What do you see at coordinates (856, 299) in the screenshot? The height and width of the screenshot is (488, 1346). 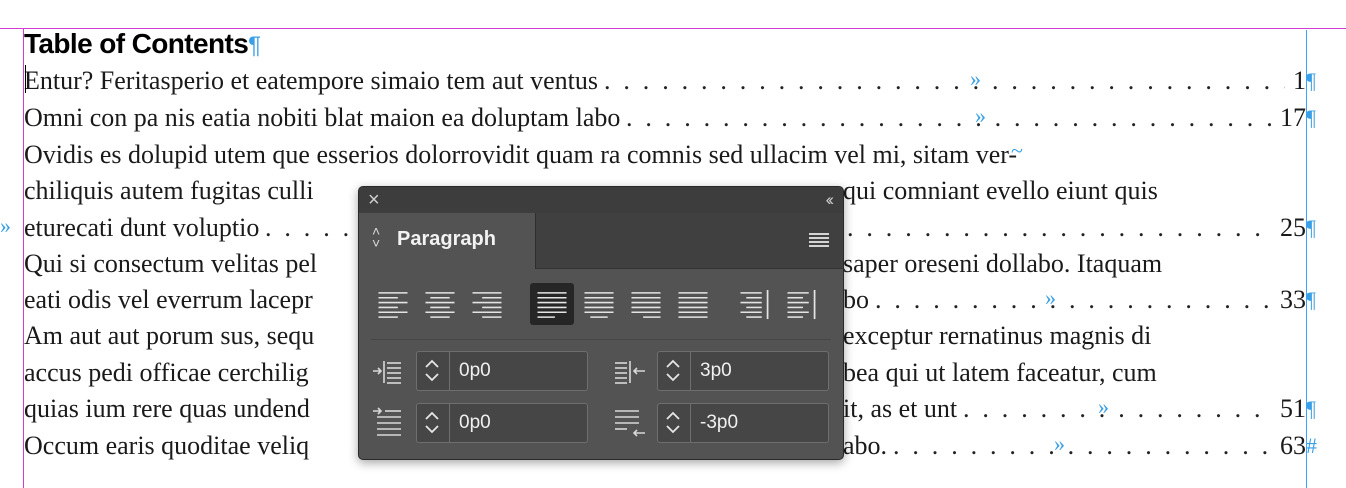 I see `toc-entry-text-continued: bo` at bounding box center [856, 299].